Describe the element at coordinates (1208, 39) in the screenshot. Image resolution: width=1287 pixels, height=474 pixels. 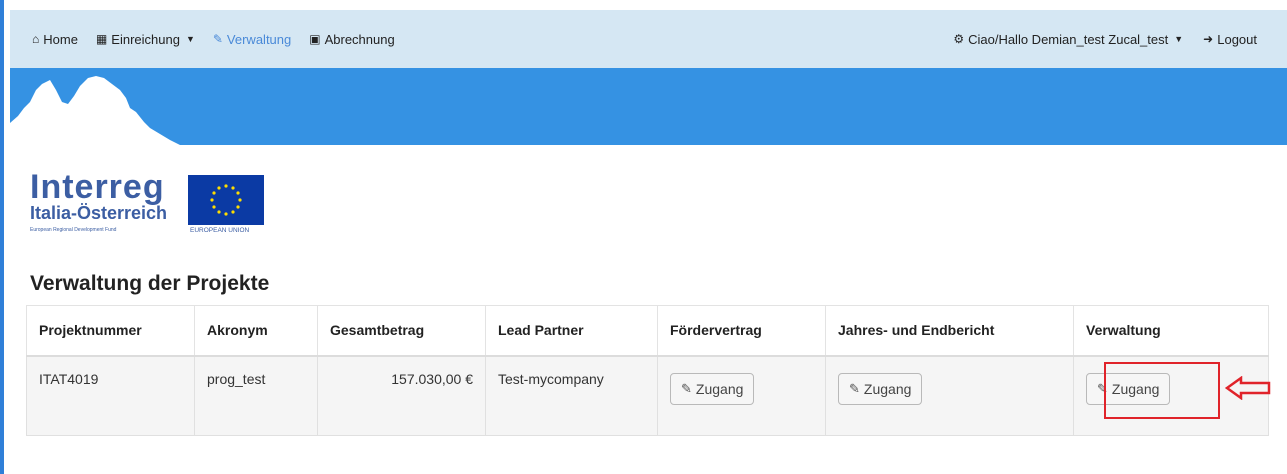
I see `logout-icon: ➜` at that location.